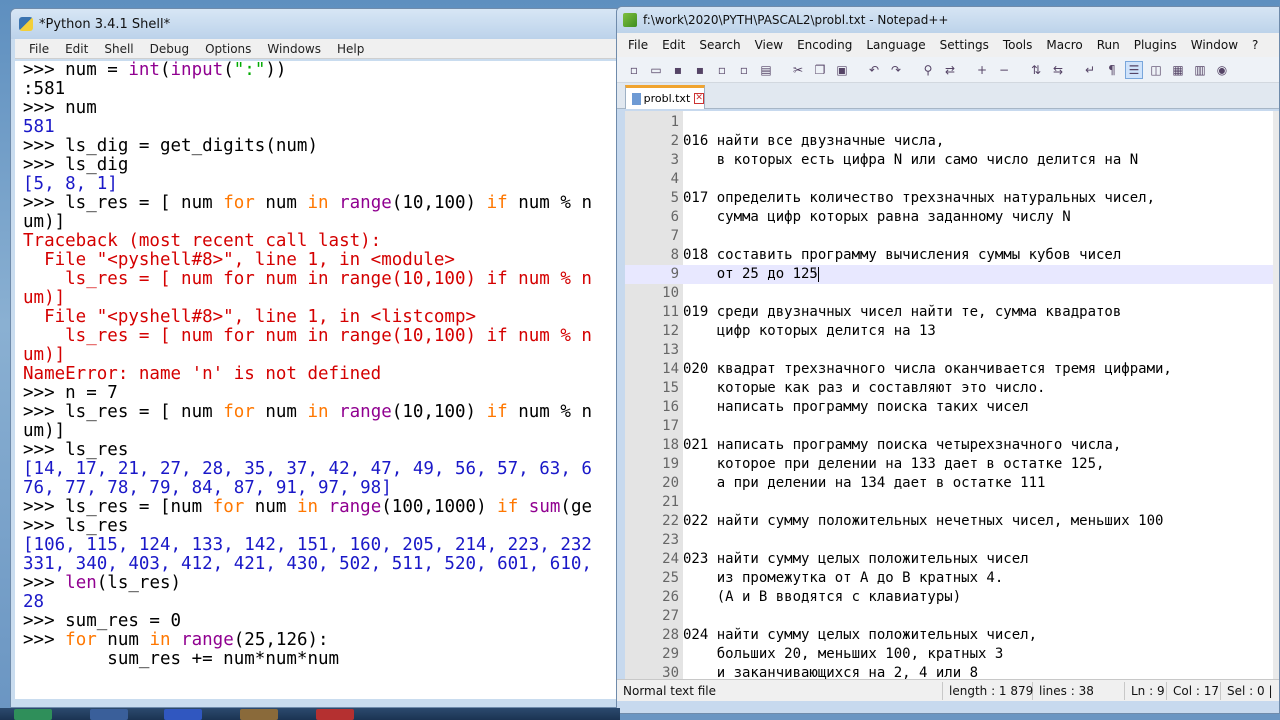  Describe the element at coordinates (81, 583) in the screenshot. I see `shell-text-segment: len` at that location.